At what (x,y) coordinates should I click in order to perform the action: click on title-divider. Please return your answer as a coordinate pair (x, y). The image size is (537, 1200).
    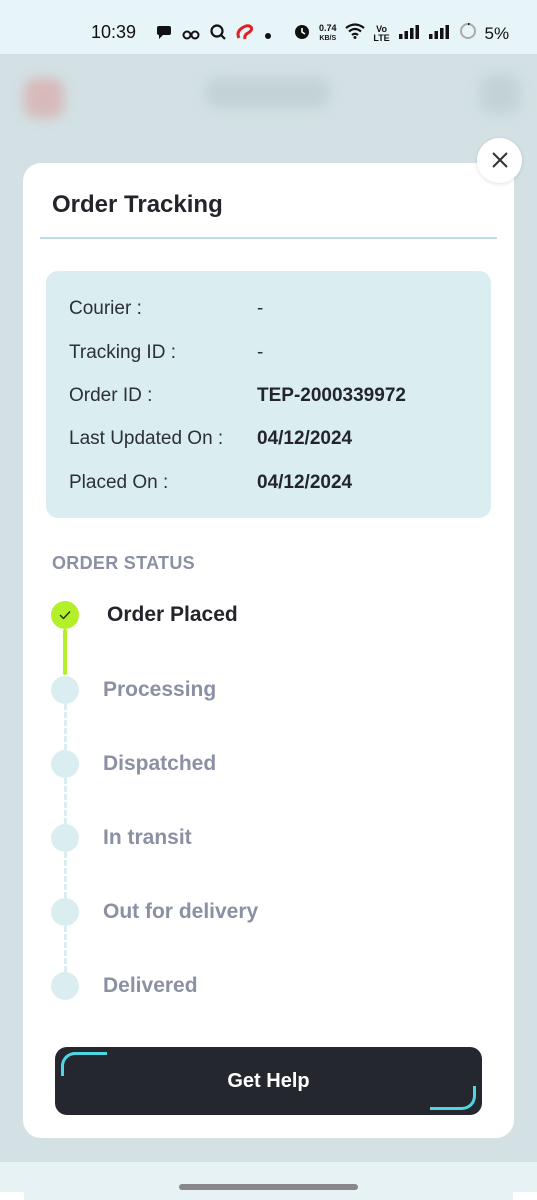
    Looking at the image, I should click on (268, 238).